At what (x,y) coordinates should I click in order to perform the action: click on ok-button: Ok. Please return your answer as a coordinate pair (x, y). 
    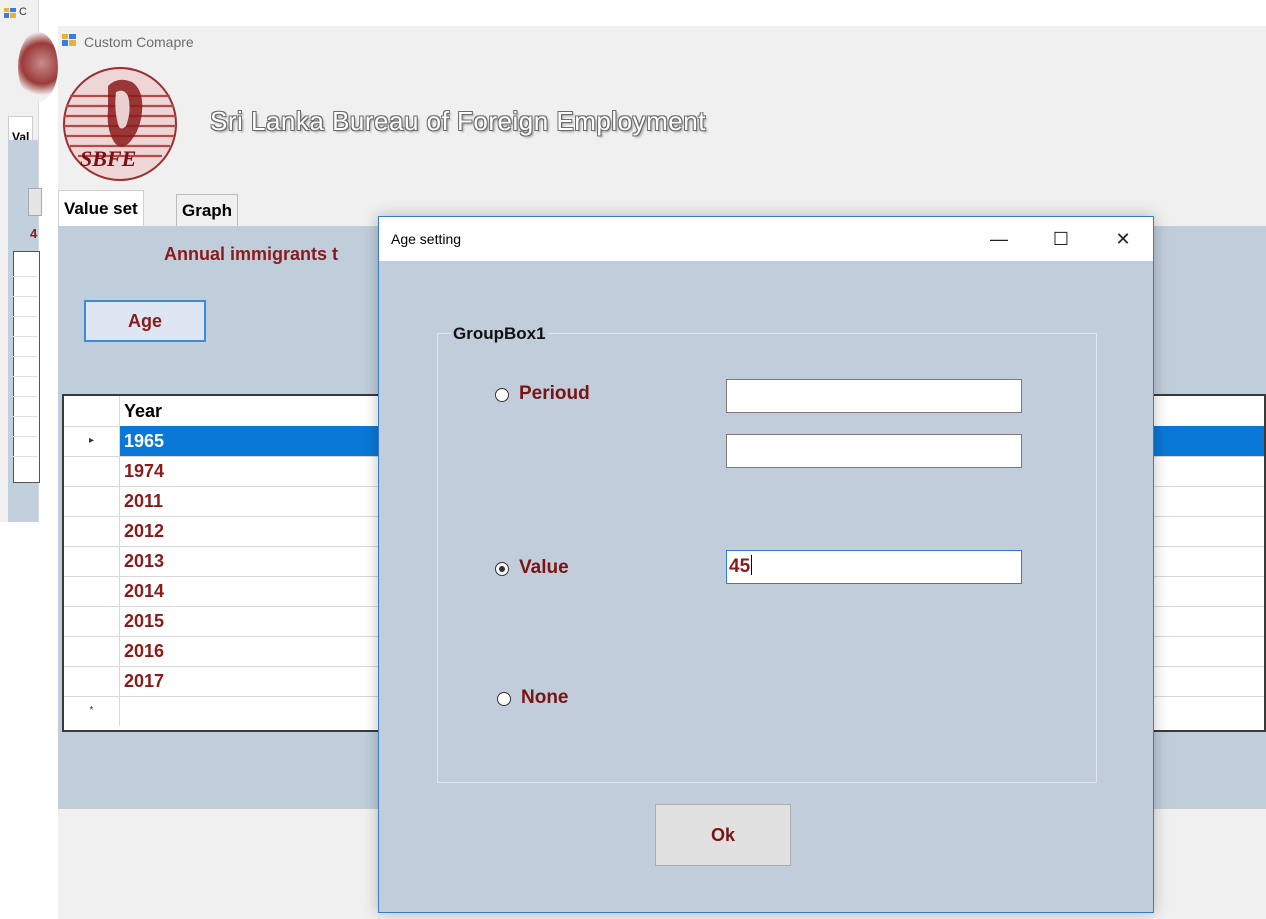
    Looking at the image, I should click on (723, 835).